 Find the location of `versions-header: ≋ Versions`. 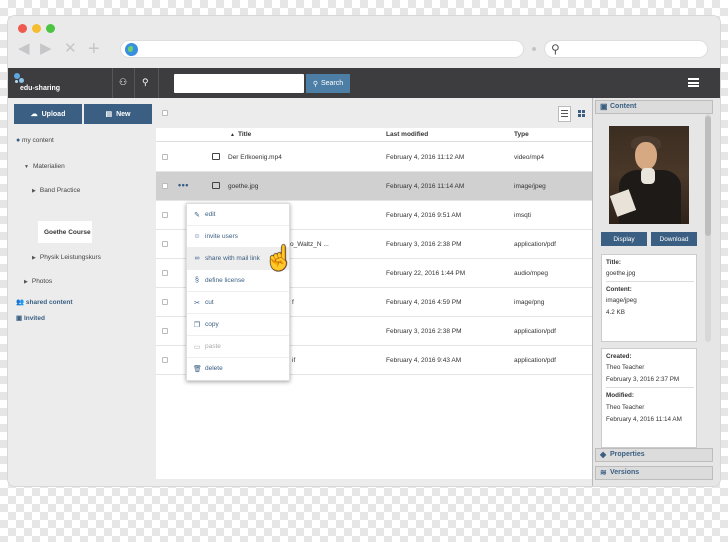

versions-header: ≋ Versions is located at coordinates (654, 473).